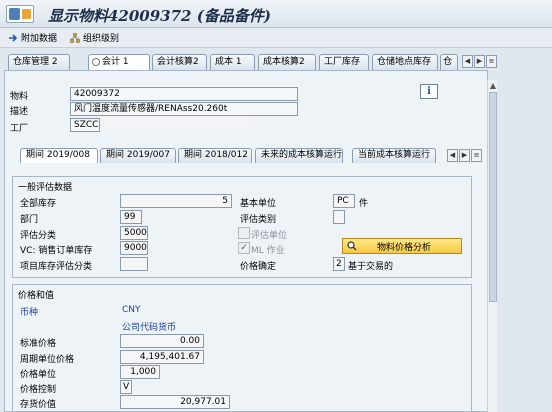 The width and height of the screenshot is (552, 412). I want to click on subtab-label: 期间 2019/008, so click(58, 155).